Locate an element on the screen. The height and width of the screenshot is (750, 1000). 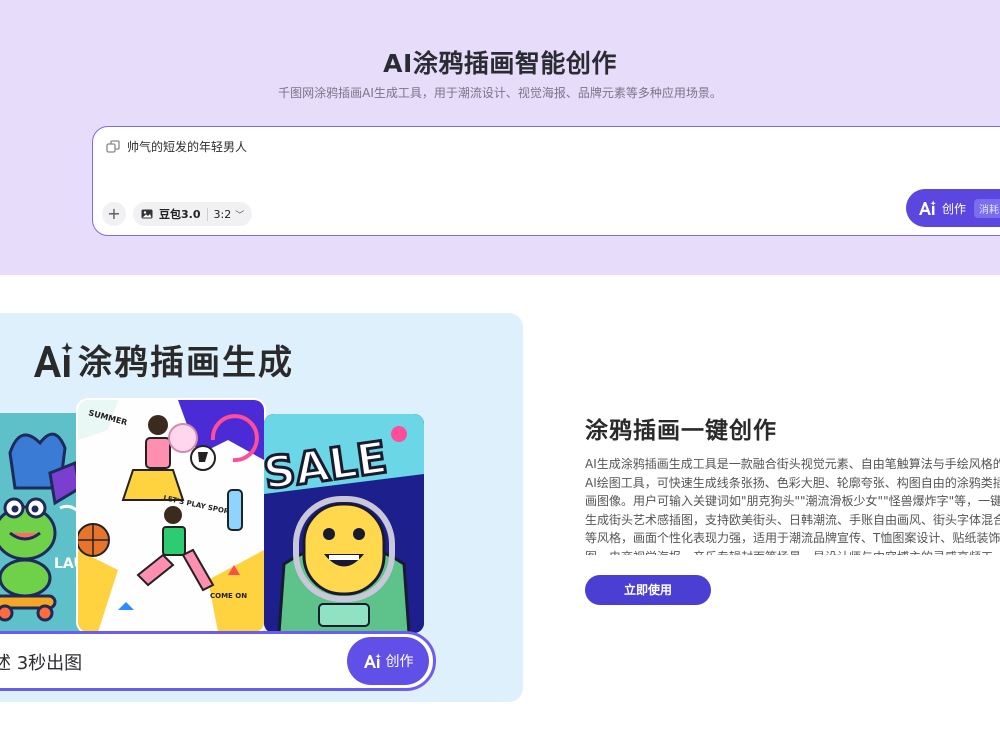
prompt-input-box: 帅气的短发的年轻男人 + 豆包3.0 3:2 ﹀ 创作 消耗1 is located at coordinates (546, 181).